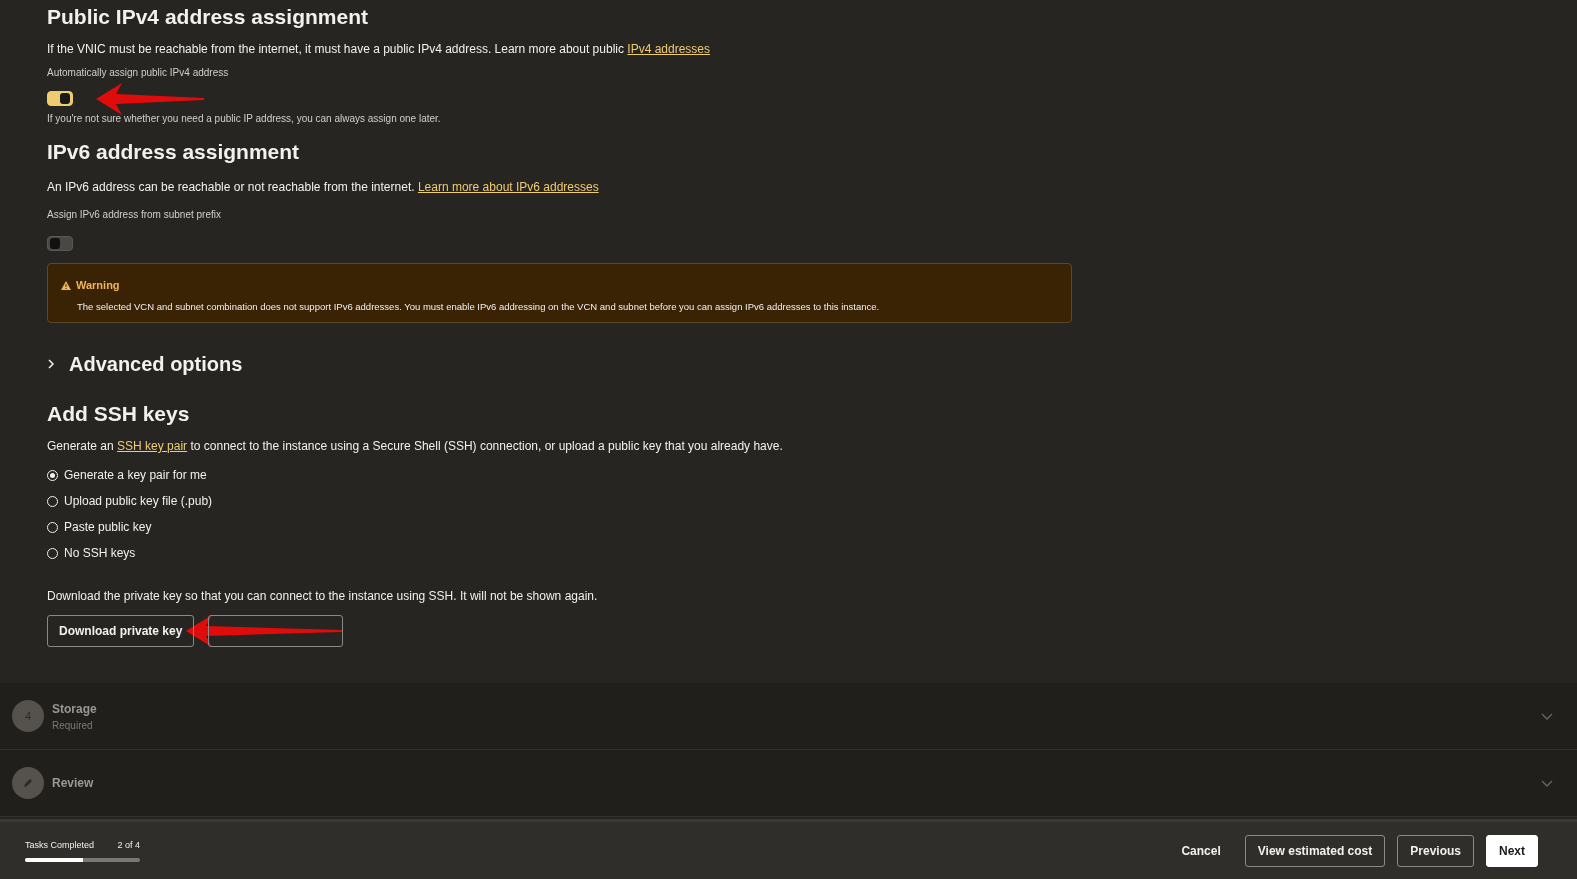 Image resolution: width=1577 pixels, height=879 pixels. What do you see at coordinates (1315, 850) in the screenshot?
I see `footer-button: View estimated cost` at bounding box center [1315, 850].